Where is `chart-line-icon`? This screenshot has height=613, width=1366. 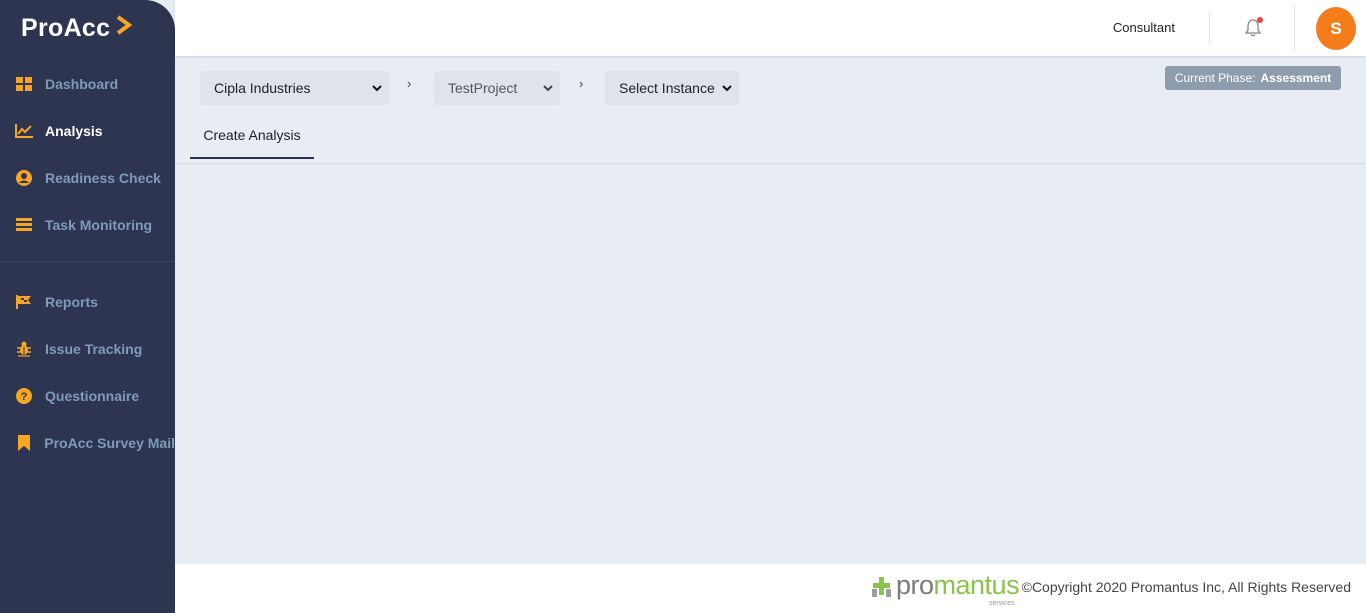 chart-line-icon is located at coordinates (24, 131).